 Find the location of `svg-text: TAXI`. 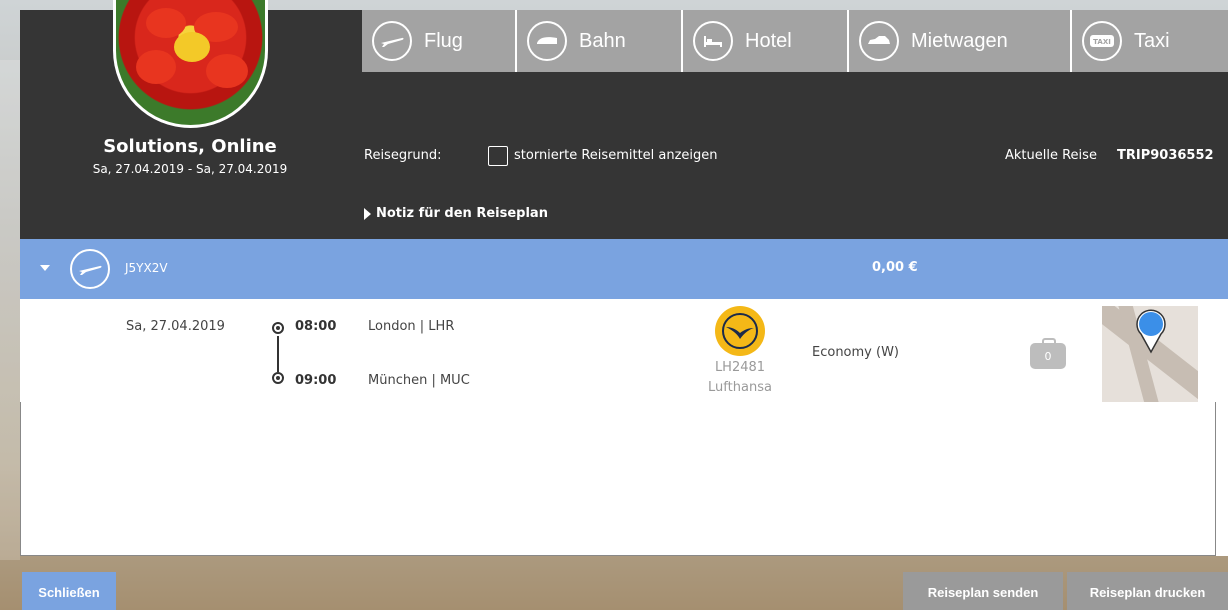

svg-text: TAXI is located at coordinates (1102, 42).